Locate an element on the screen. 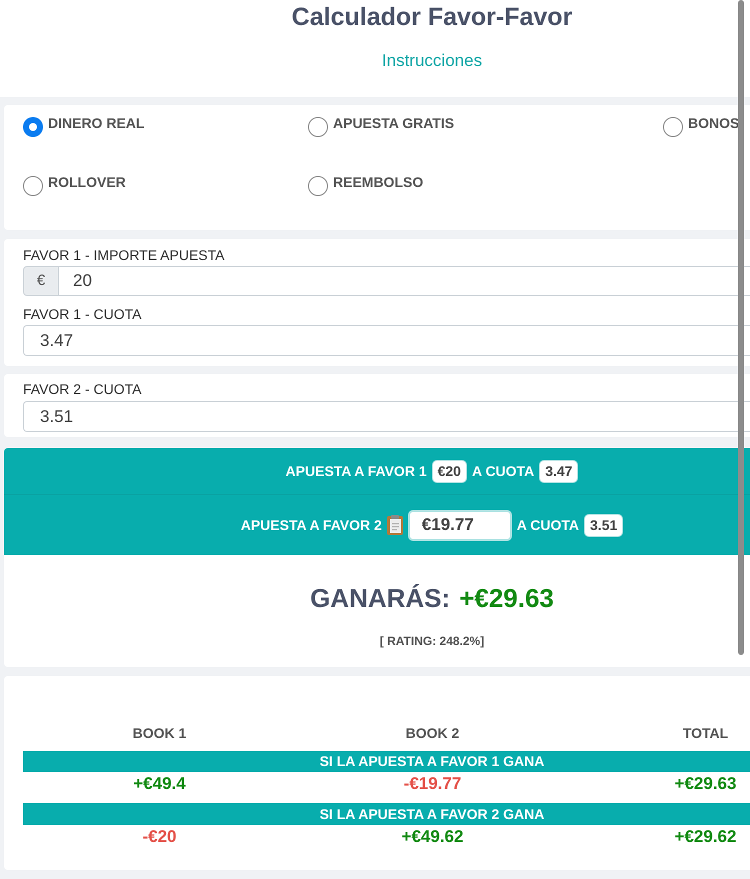 The width and height of the screenshot is (750, 879). odds-input: 3.47 is located at coordinates (386, 340).